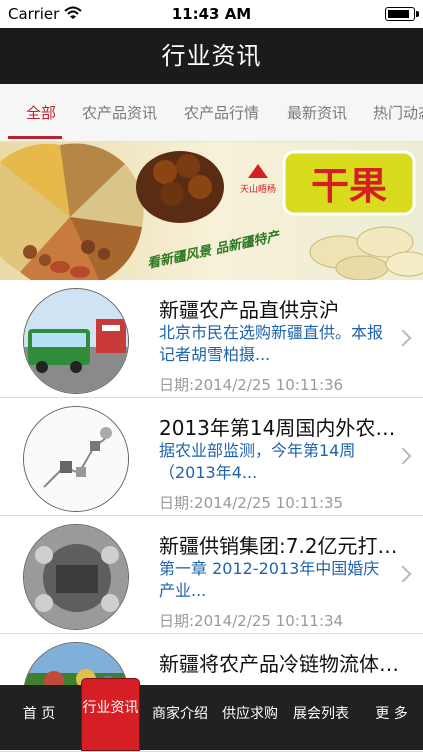 The width and height of the screenshot is (423, 752). What do you see at coordinates (349, 186) in the screenshot?
I see `banner-headline: 干果` at bounding box center [349, 186].